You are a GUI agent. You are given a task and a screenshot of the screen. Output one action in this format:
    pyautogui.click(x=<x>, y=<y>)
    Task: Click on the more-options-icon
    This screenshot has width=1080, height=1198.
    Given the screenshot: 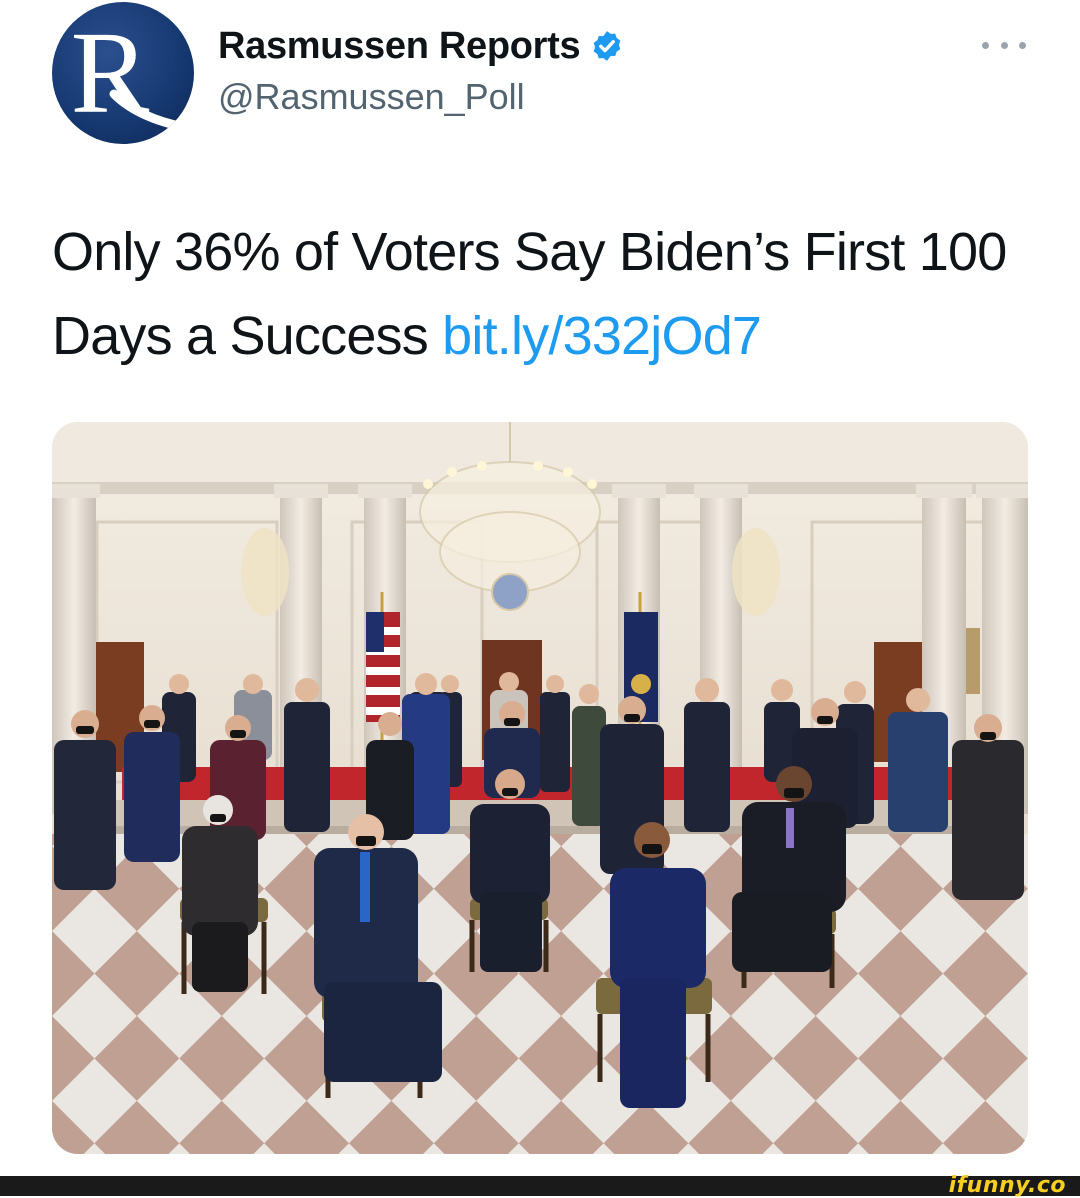 What is the action you would take?
    pyautogui.click(x=1004, y=45)
    